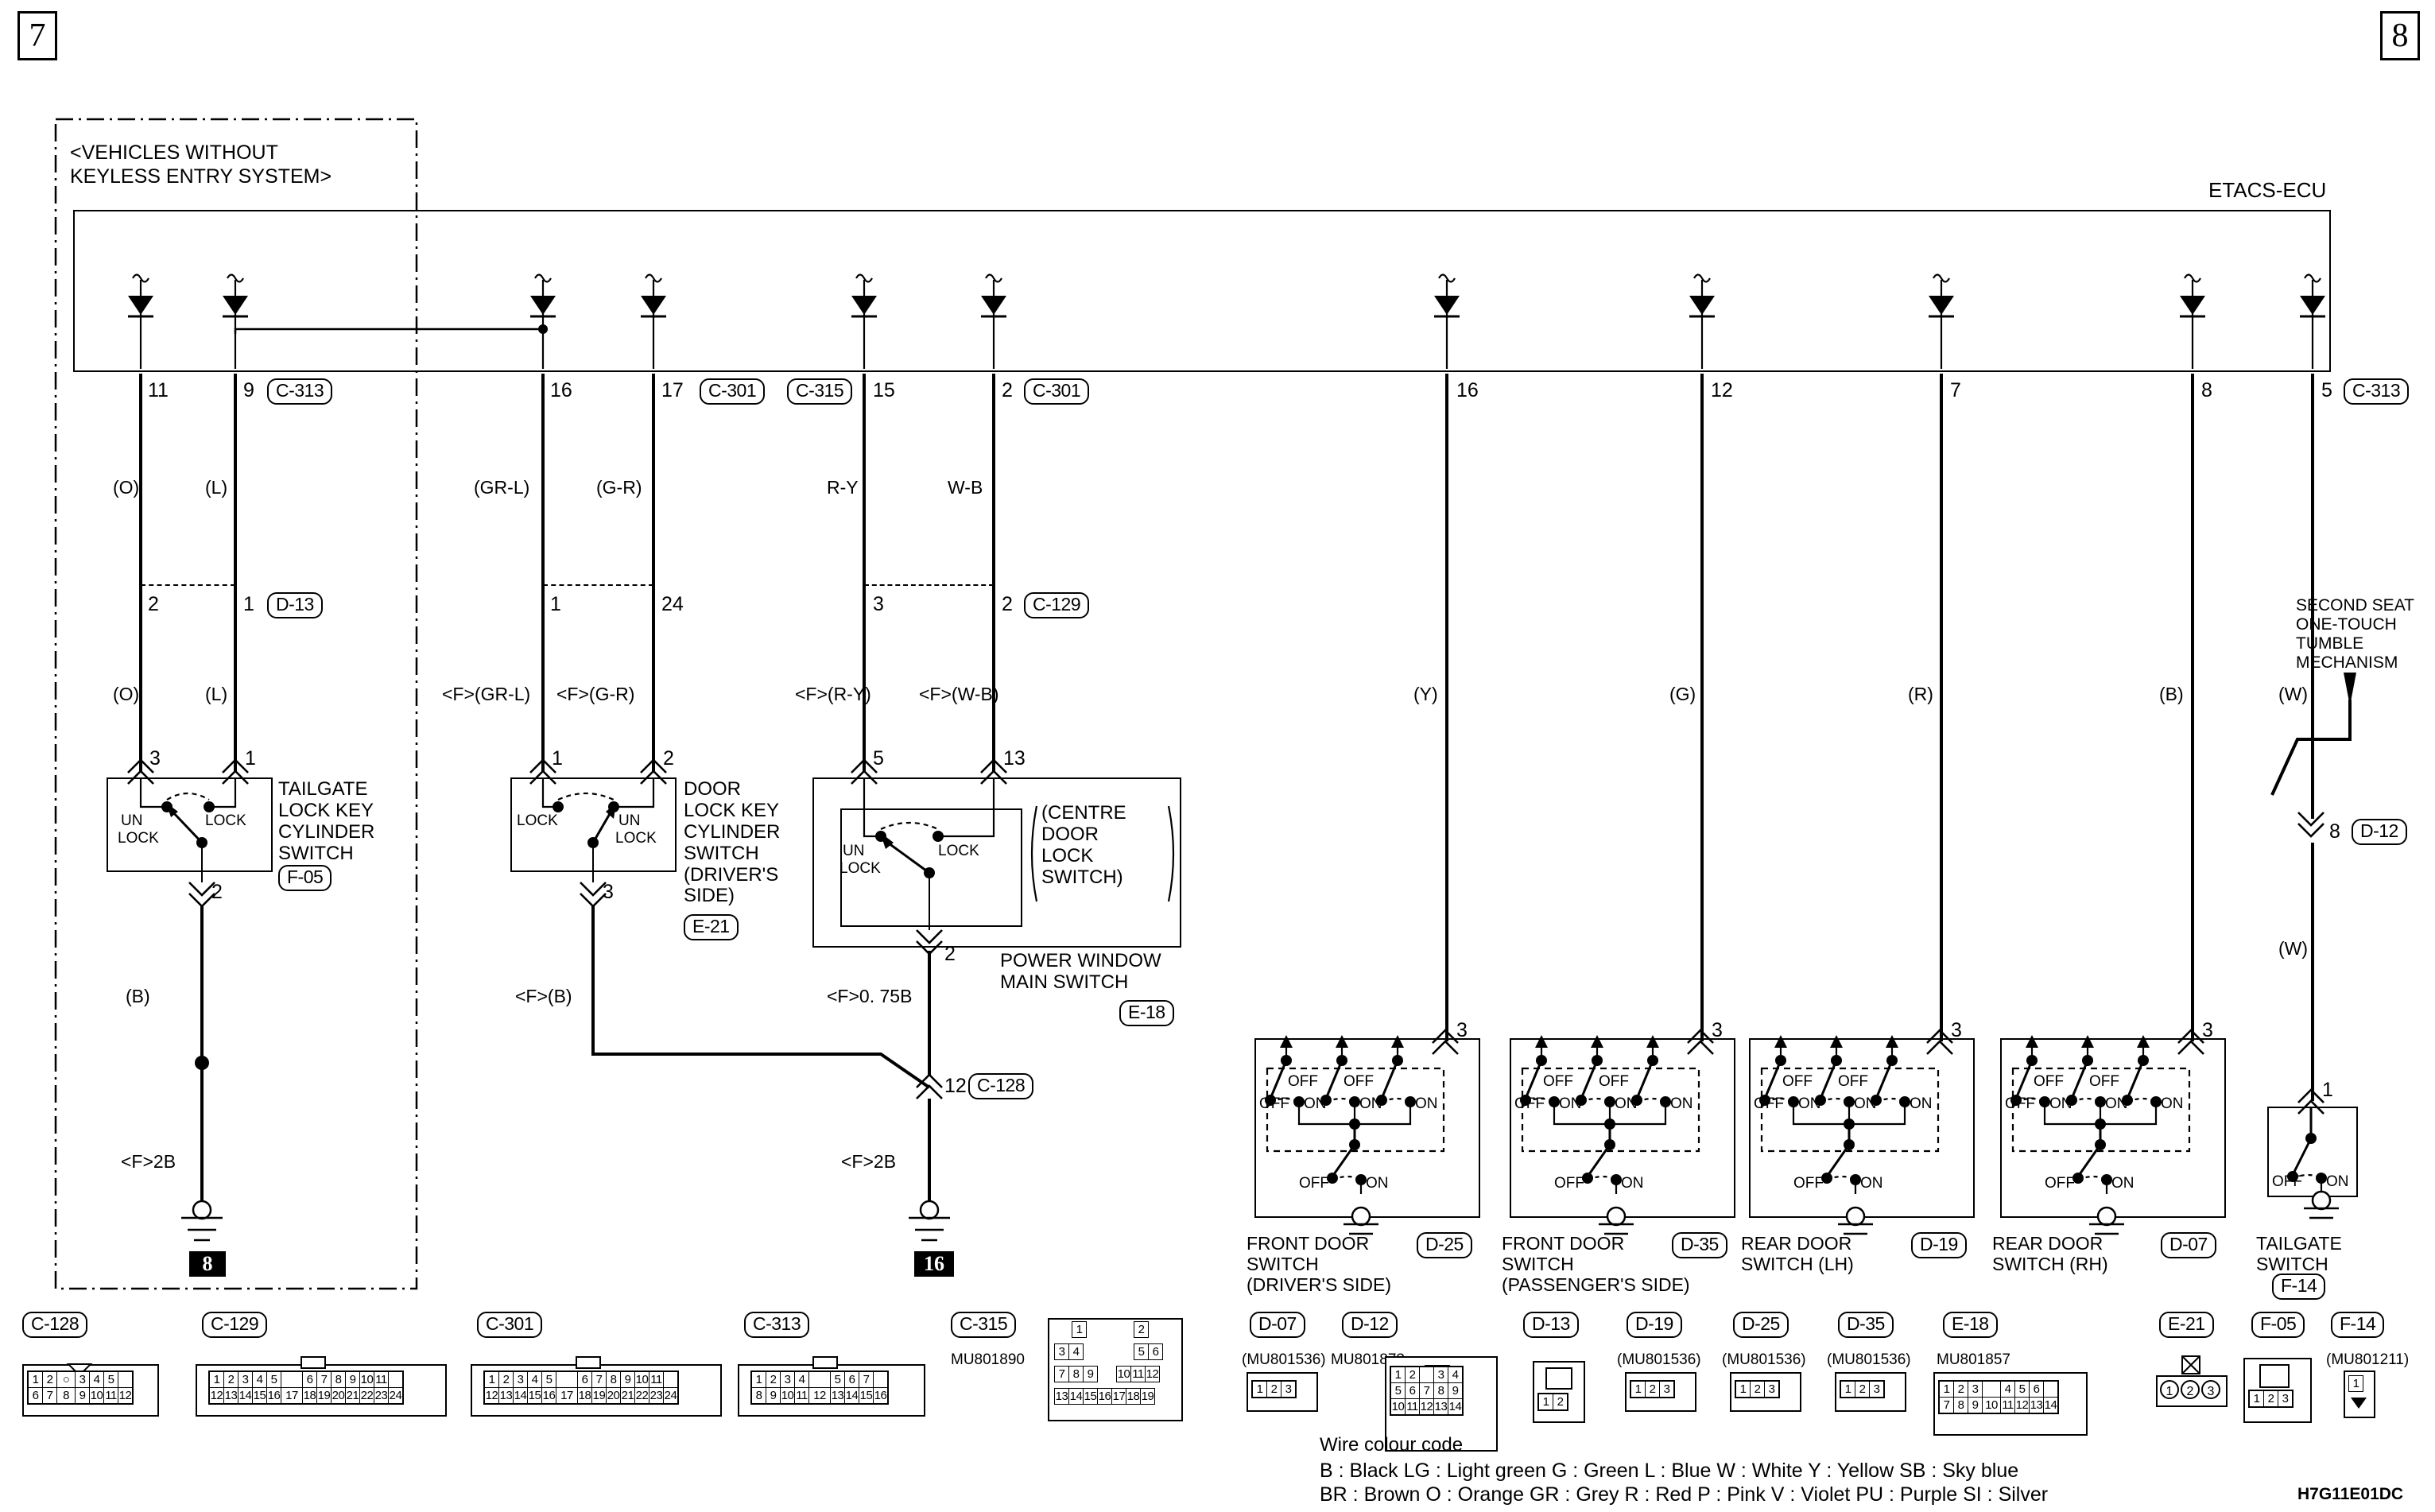 The width and height of the screenshot is (2435, 1512). Describe the element at coordinates (2287, 1181) in the screenshot. I see `tailgate-sw-off: OFF` at that location.